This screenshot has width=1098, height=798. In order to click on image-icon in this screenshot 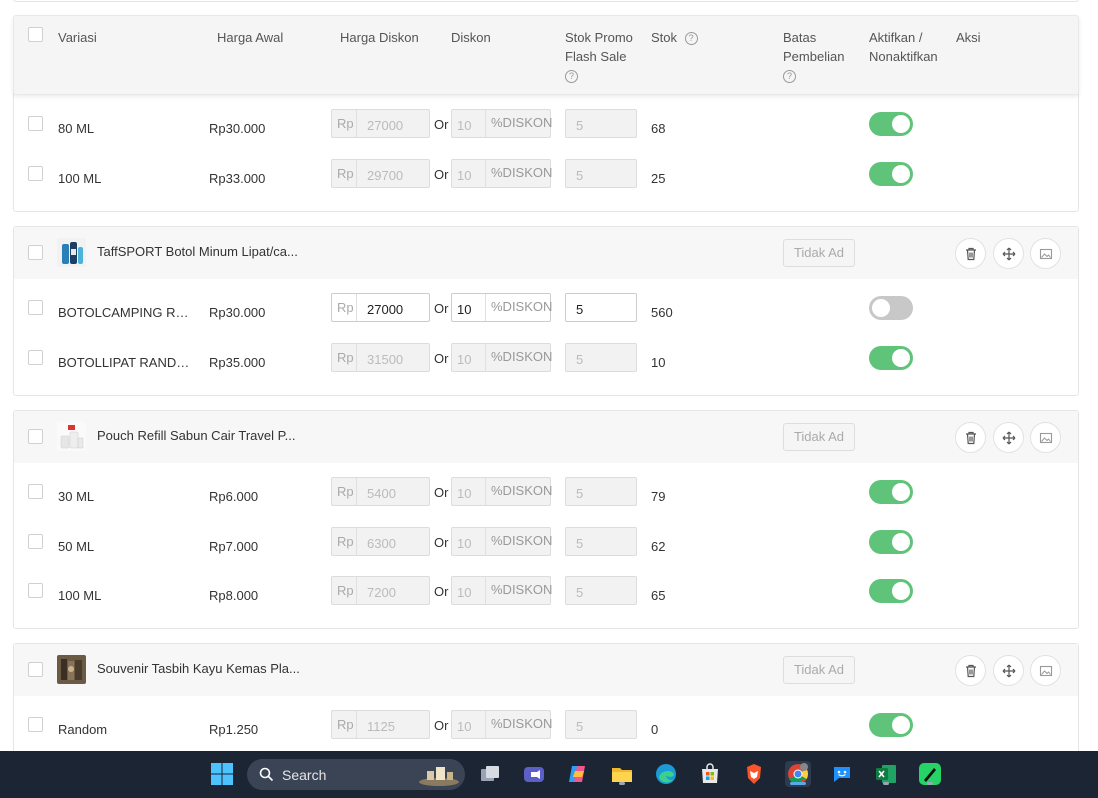, I will do `click(1045, 437)`.